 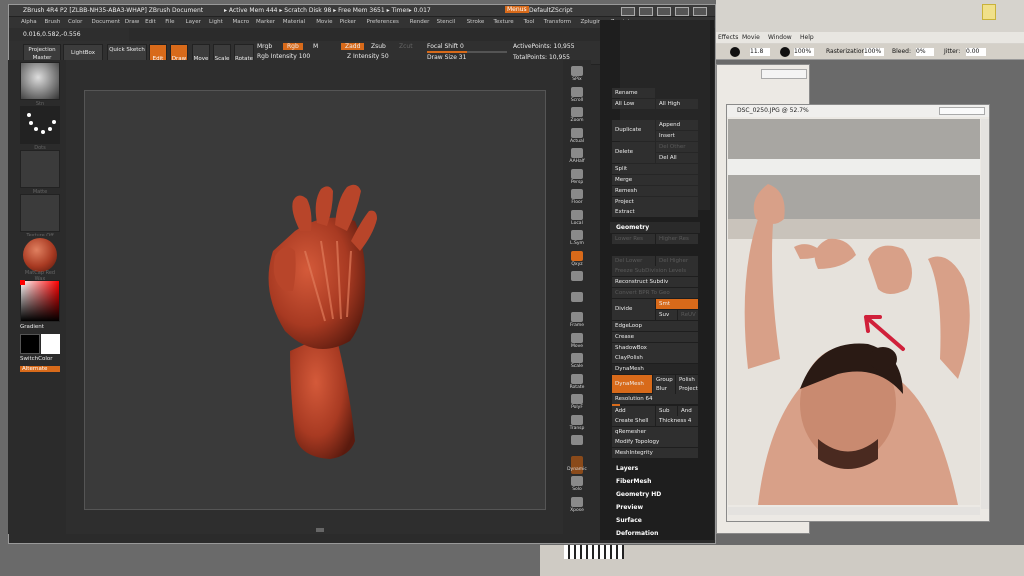 What do you see at coordinates (688, 411) in the screenshot?
I see `and-button: And` at bounding box center [688, 411].